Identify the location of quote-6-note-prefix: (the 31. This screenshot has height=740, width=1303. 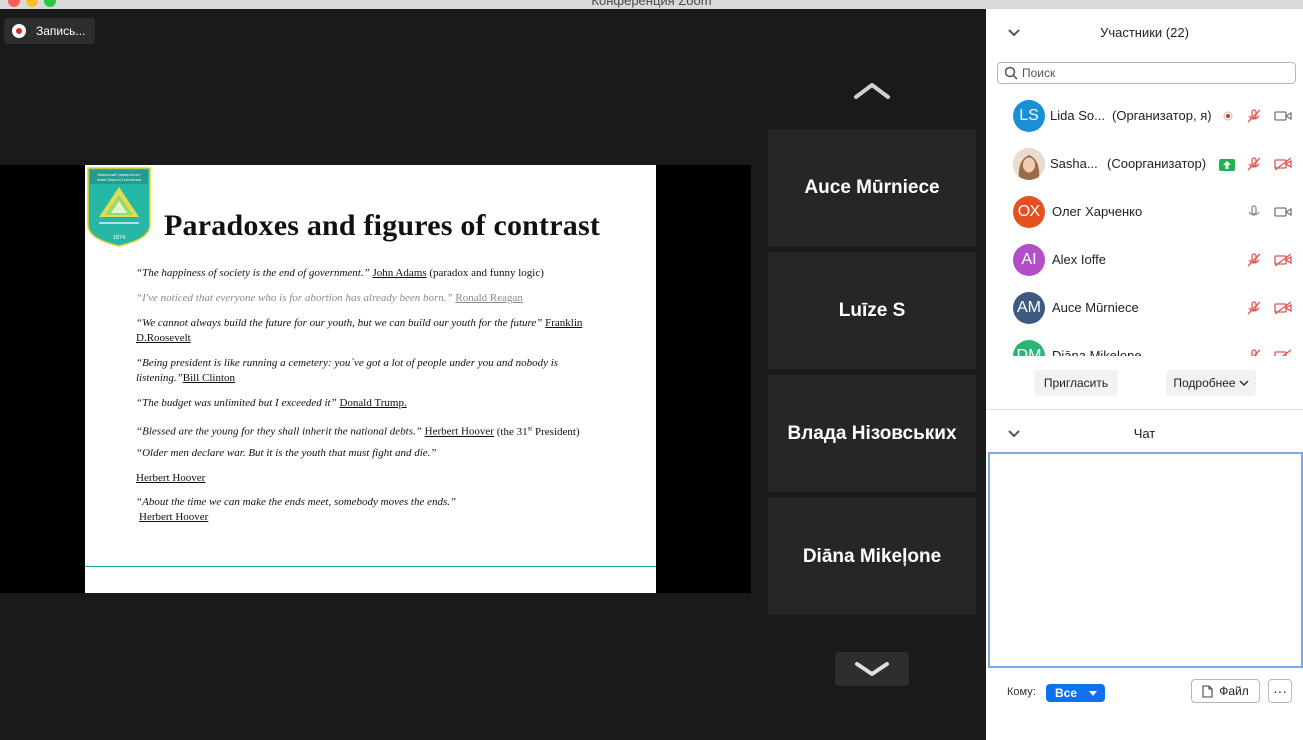
(512, 431).